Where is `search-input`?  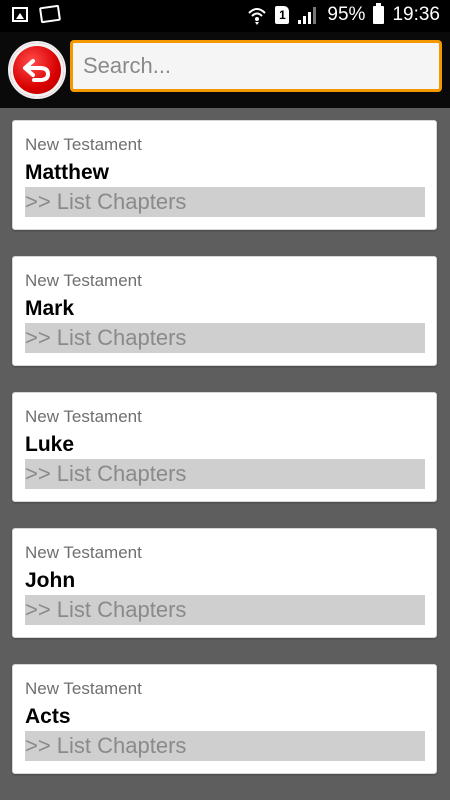 search-input is located at coordinates (256, 66).